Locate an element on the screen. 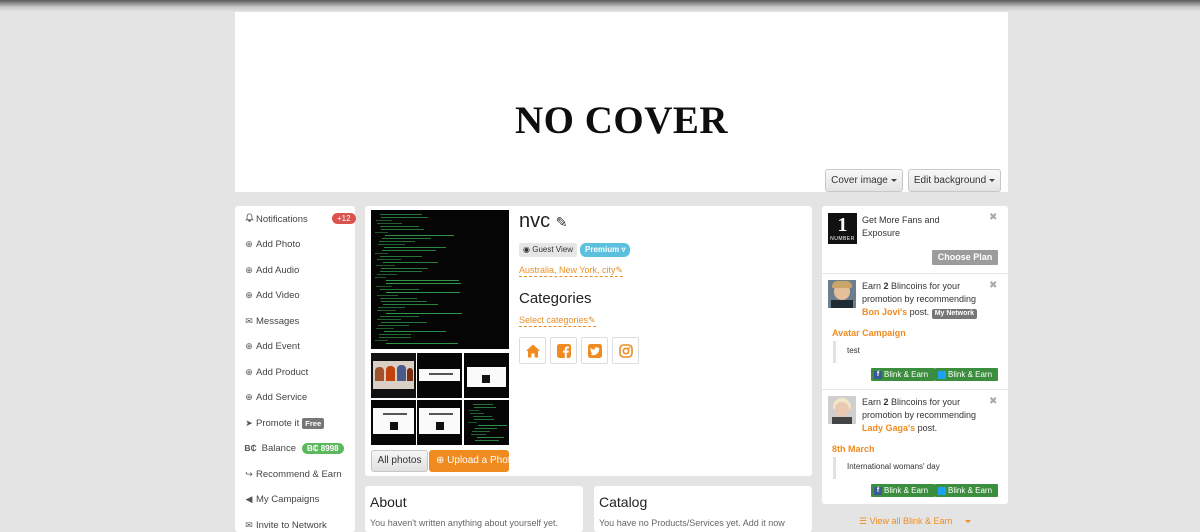 This screenshot has height=532, width=1200. divider is located at coordinates (915, 389).